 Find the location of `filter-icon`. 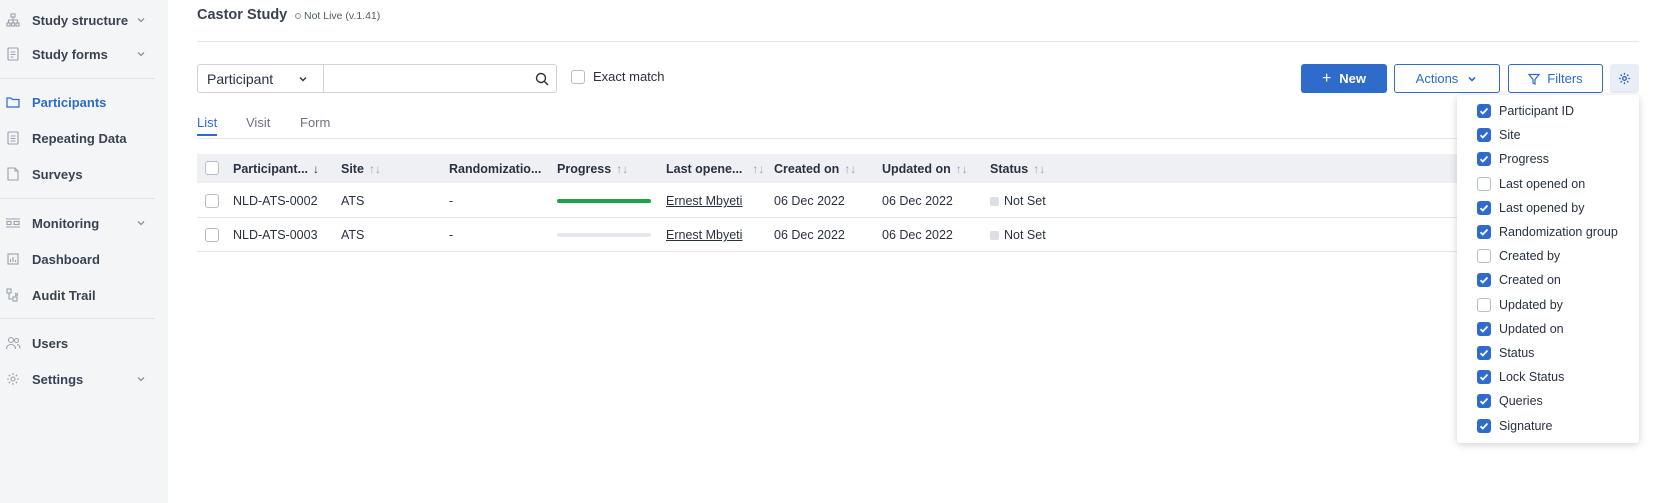

filter-icon is located at coordinates (1534, 79).